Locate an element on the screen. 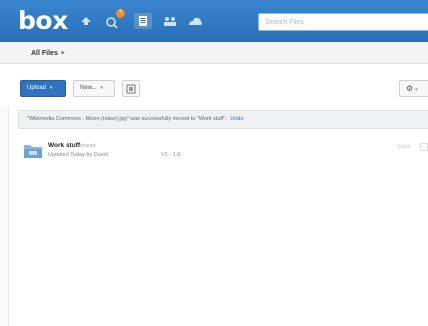  bookmark-button is located at coordinates (131, 88).